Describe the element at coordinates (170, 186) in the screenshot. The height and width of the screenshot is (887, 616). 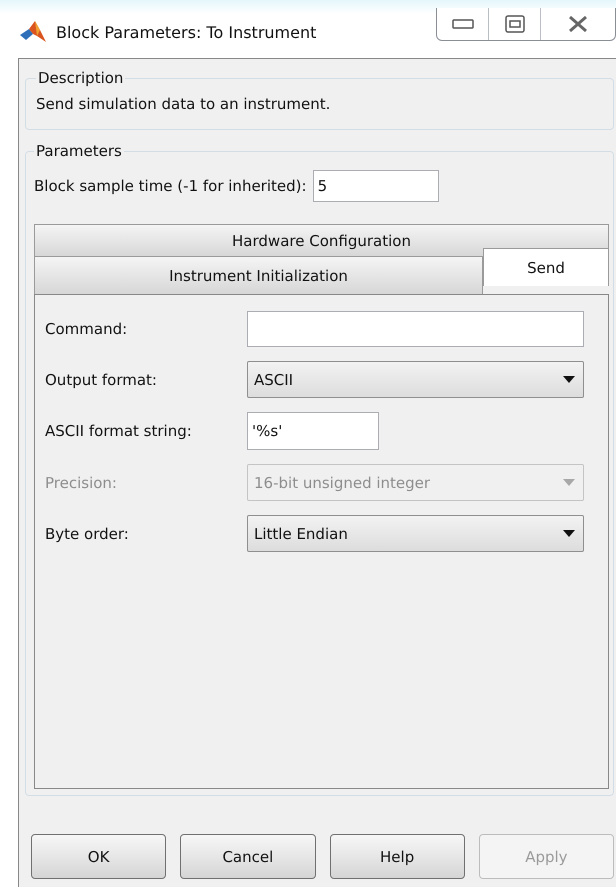
I see `field-label: Block sample time (-1 for inherited):` at that location.